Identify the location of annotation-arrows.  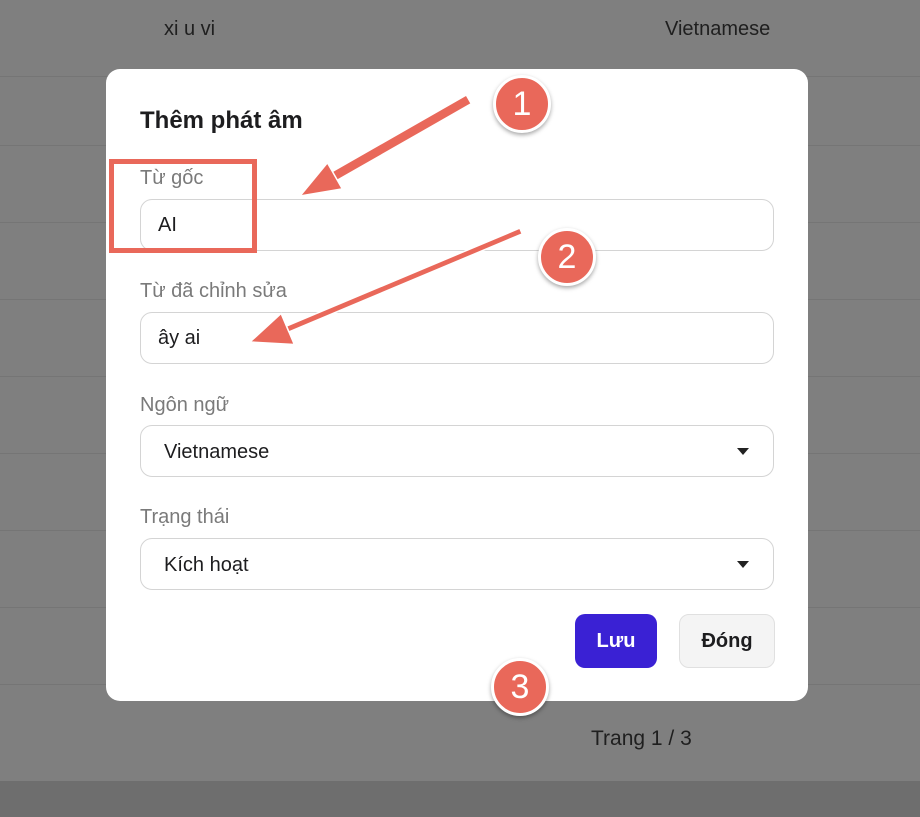
(386, 220).